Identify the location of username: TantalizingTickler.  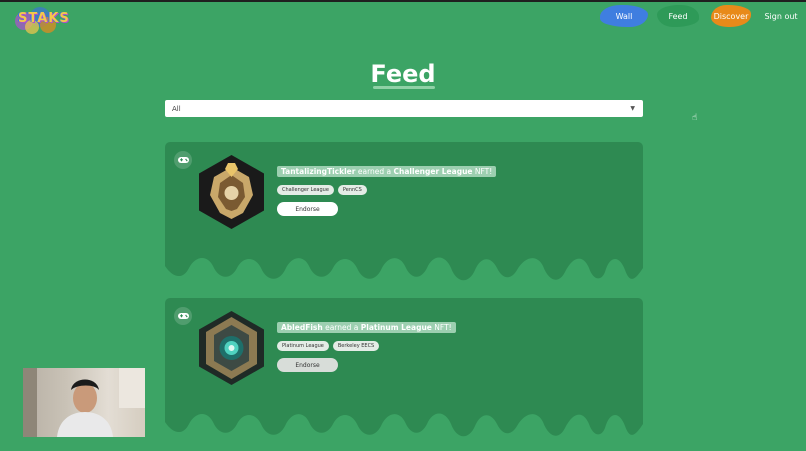
(318, 171).